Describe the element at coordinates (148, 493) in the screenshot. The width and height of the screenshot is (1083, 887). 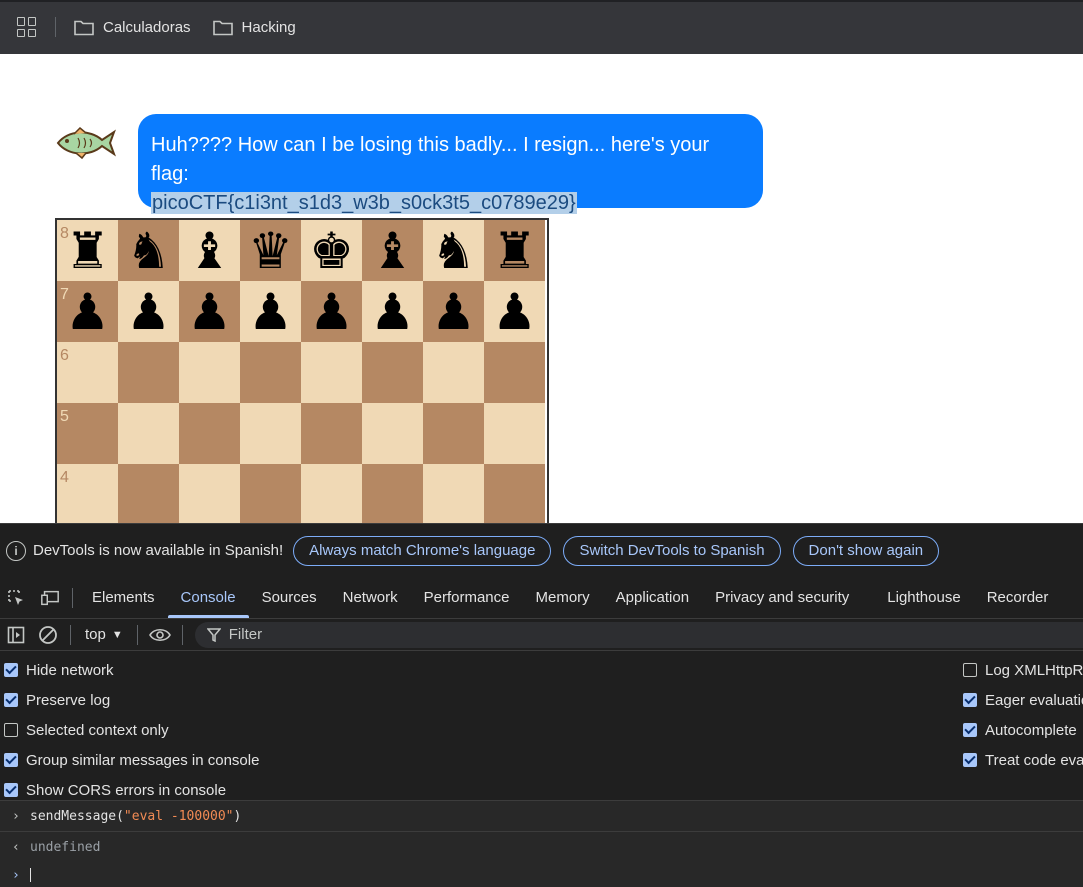
I see `square-b4` at that location.